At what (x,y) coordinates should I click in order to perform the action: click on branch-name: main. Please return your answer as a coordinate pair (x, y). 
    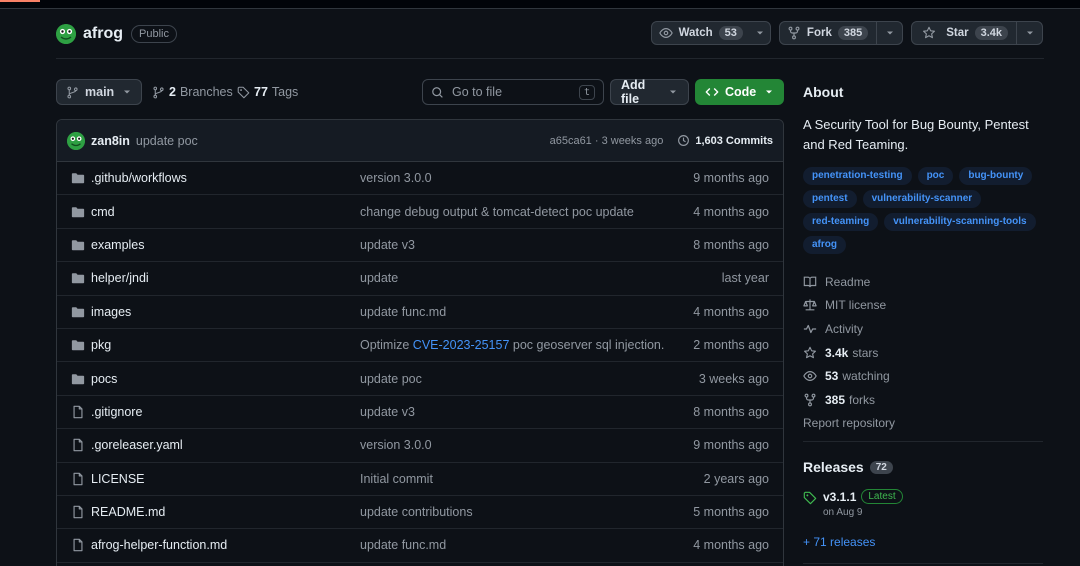
    Looking at the image, I should click on (100, 92).